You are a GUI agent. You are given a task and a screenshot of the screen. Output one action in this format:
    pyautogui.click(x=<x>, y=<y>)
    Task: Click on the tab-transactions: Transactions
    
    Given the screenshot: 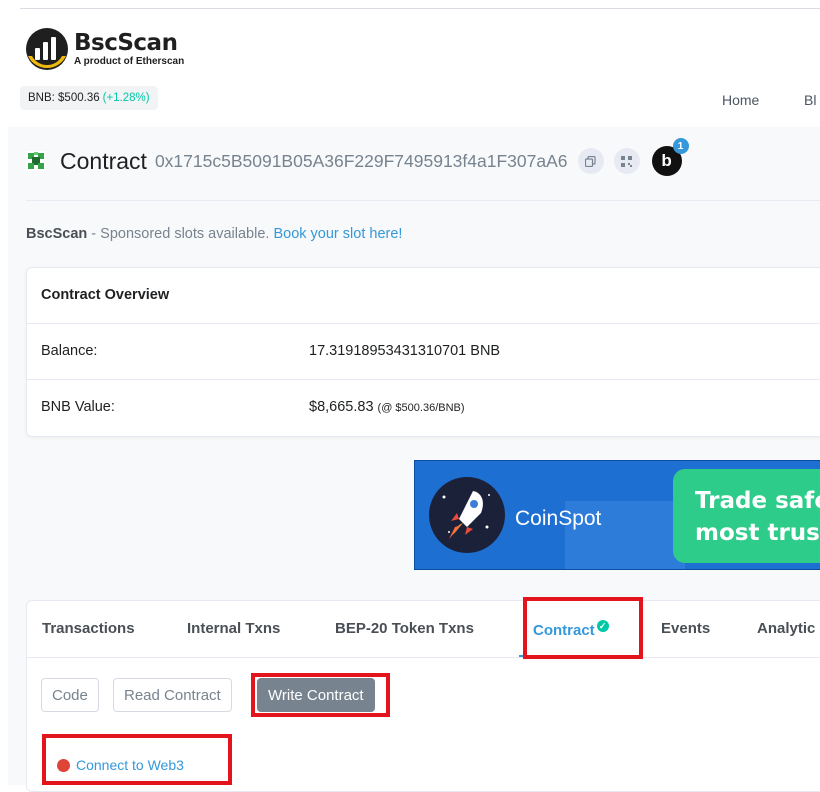 What is the action you would take?
    pyautogui.click(x=88, y=628)
    